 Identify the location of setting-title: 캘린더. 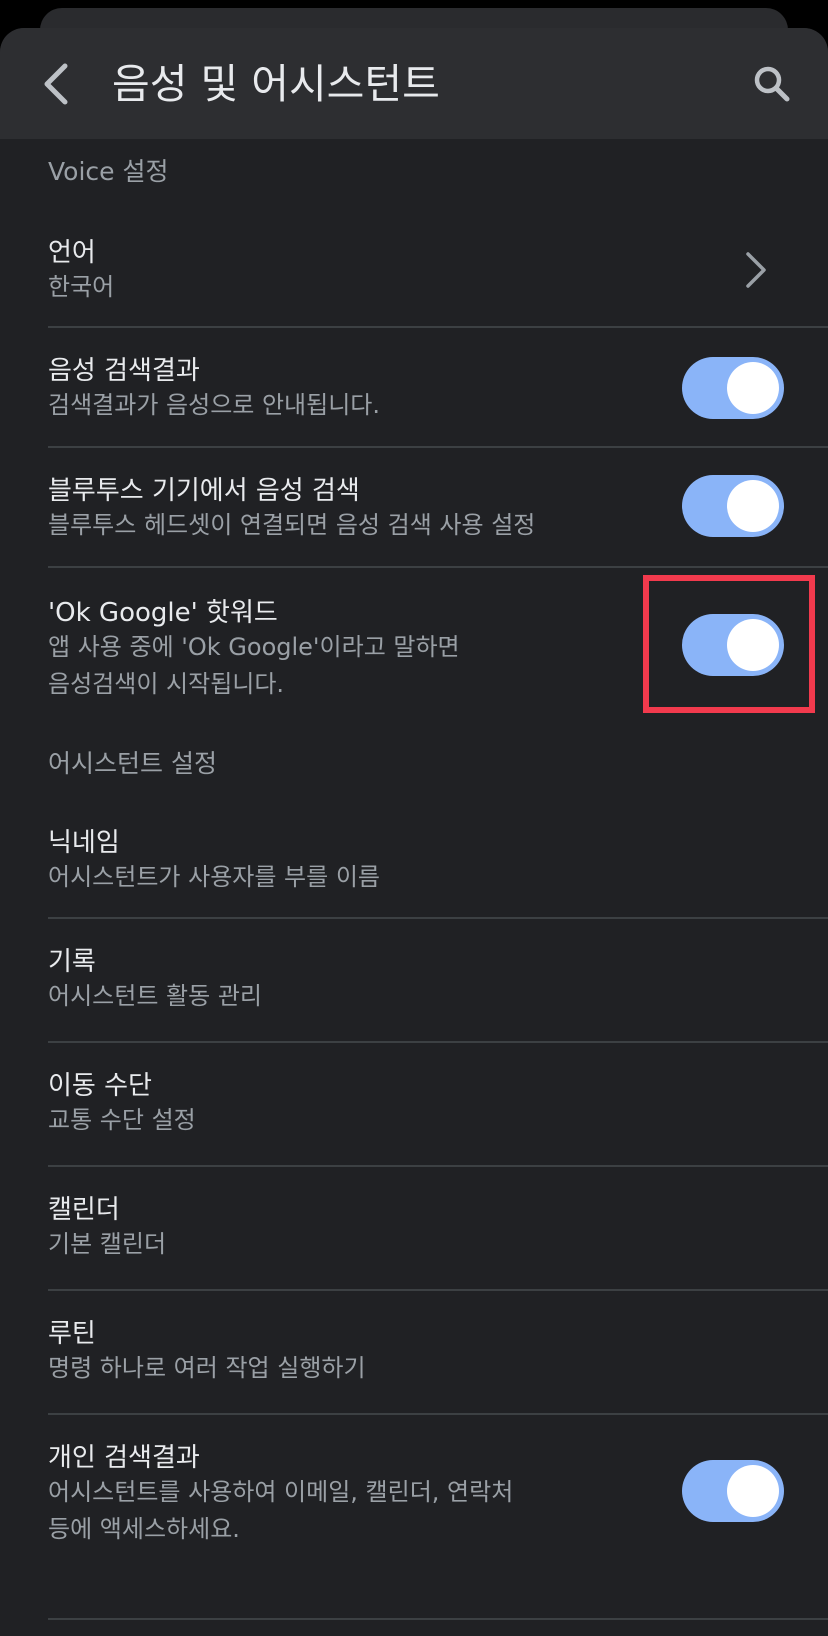
(84, 1210).